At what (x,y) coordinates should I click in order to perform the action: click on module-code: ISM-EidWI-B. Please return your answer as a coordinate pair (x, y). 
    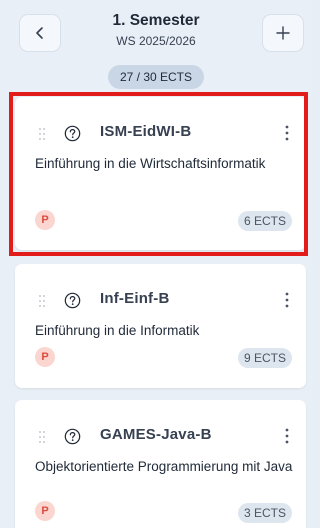
    Looking at the image, I should click on (146, 131).